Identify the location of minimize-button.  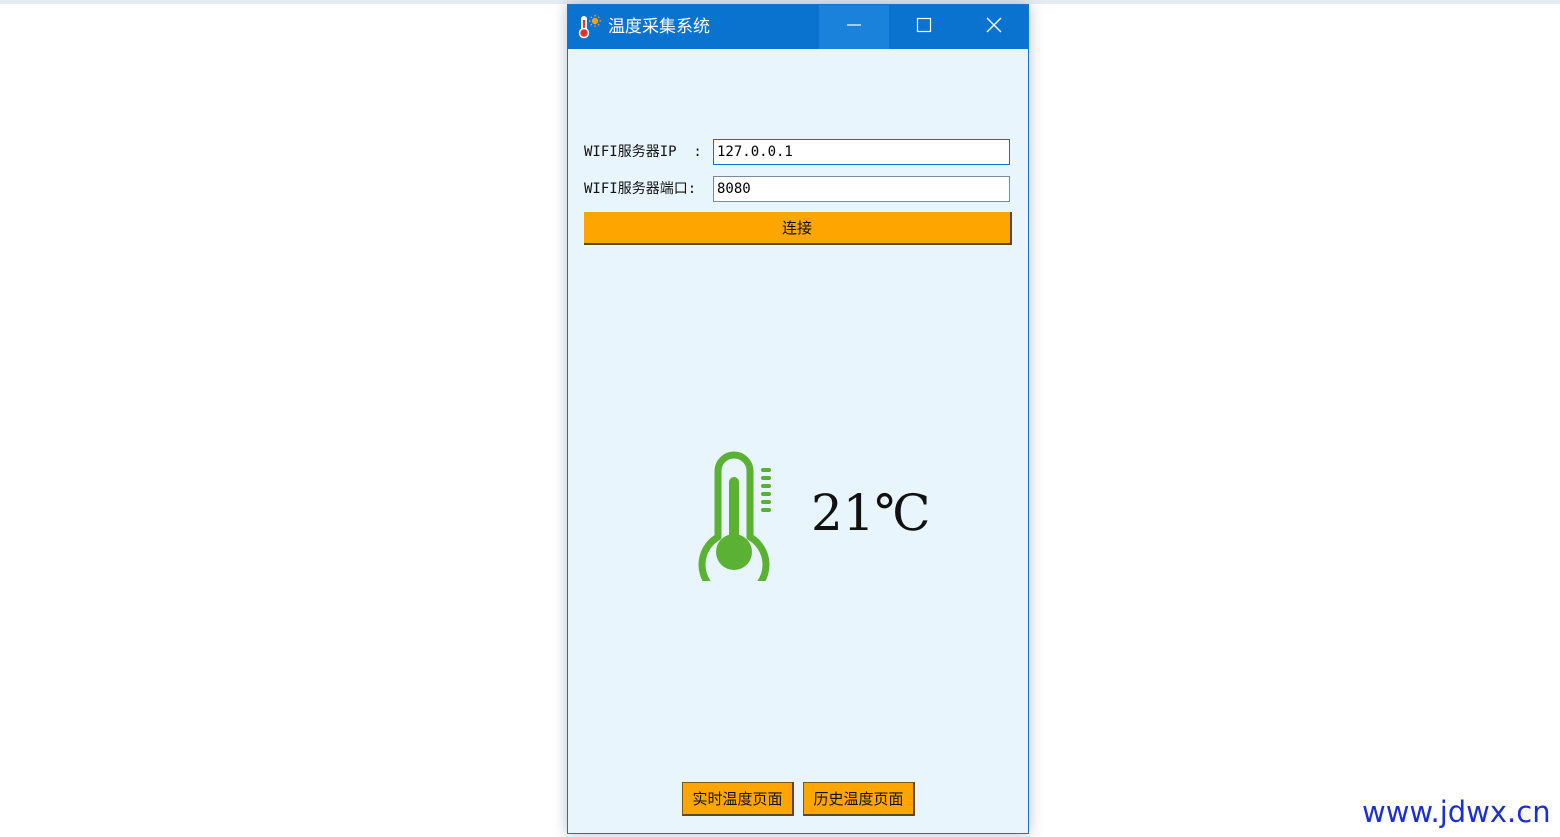
(854, 27).